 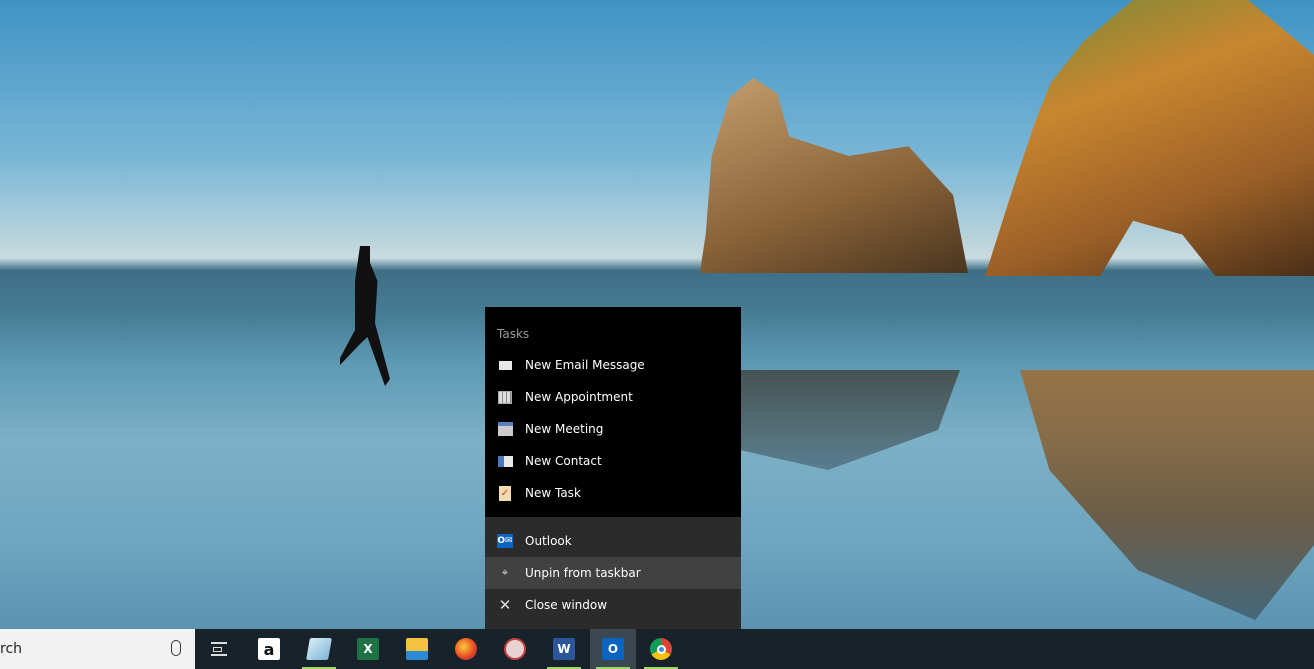 I want to click on notepad-icon, so click(x=319, y=649).